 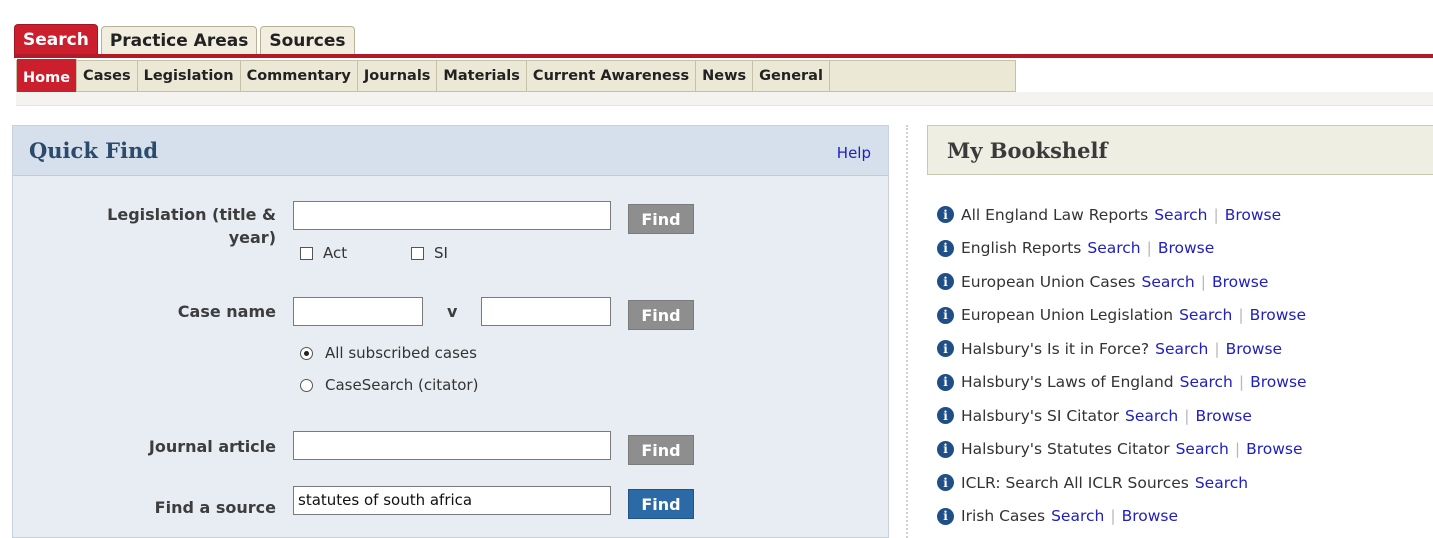 I want to click on legislation-find-button: Find, so click(x=661, y=219).